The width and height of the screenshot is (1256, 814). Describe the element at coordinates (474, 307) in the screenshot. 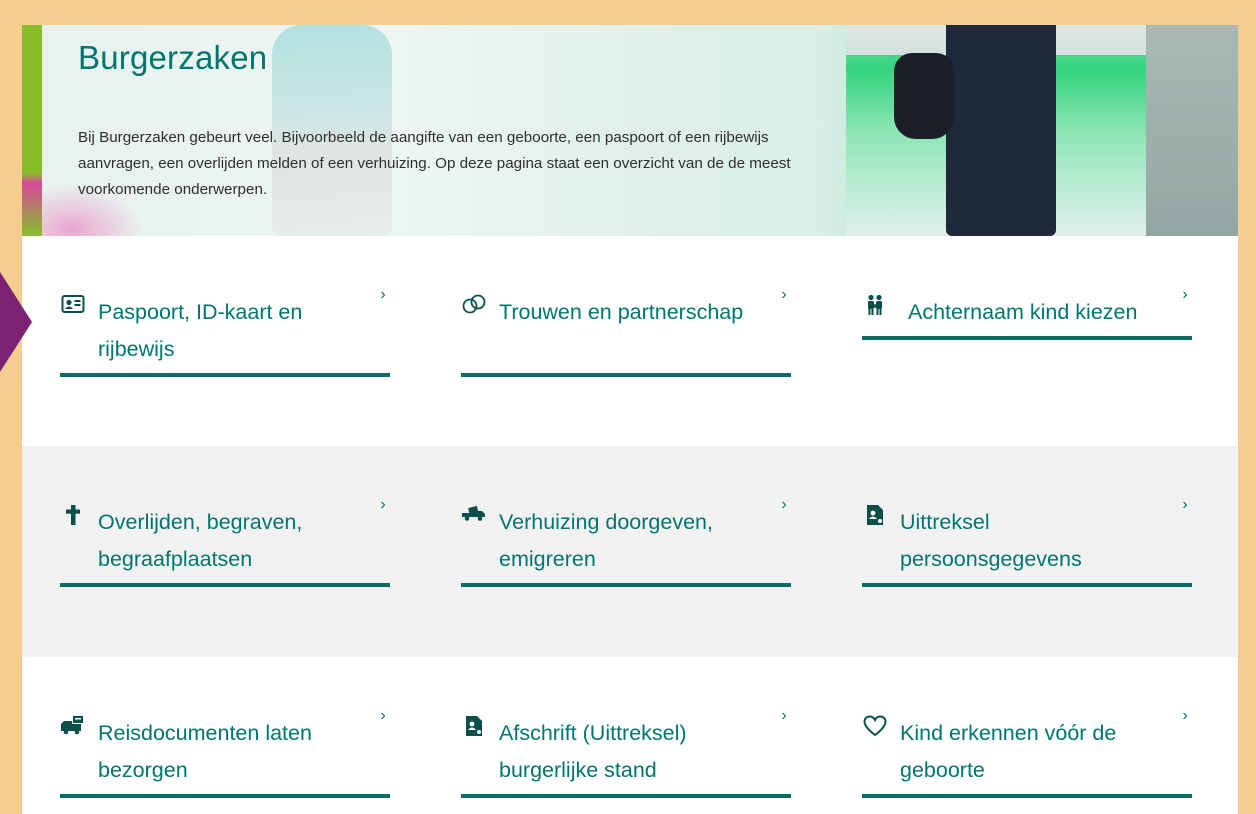

I see `rings-icon` at that location.